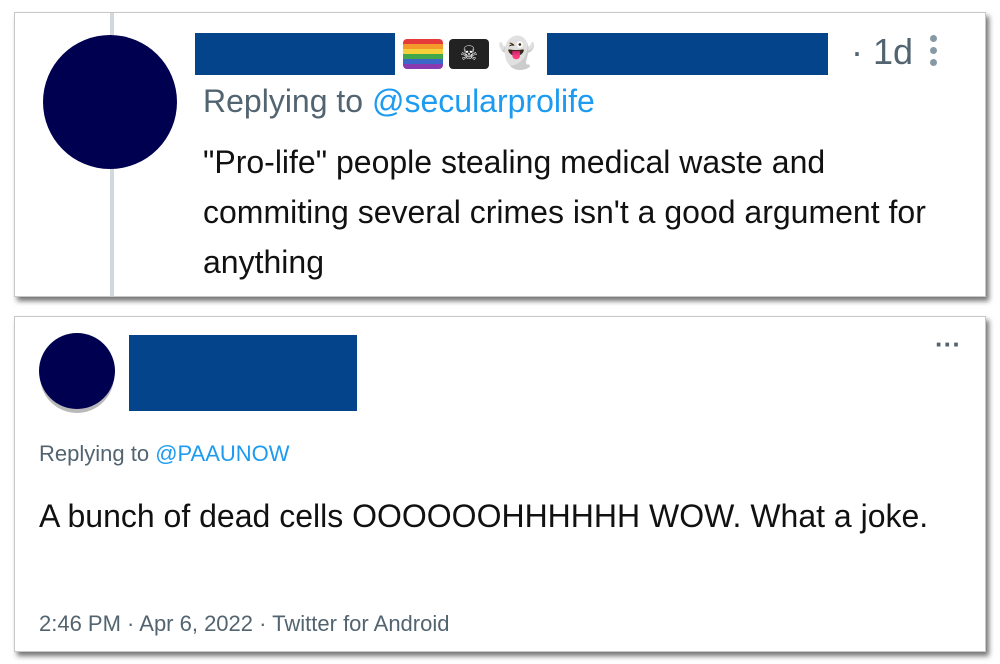 The width and height of the screenshot is (1000, 664). What do you see at coordinates (934, 53) in the screenshot?
I see `more-options-icon` at bounding box center [934, 53].